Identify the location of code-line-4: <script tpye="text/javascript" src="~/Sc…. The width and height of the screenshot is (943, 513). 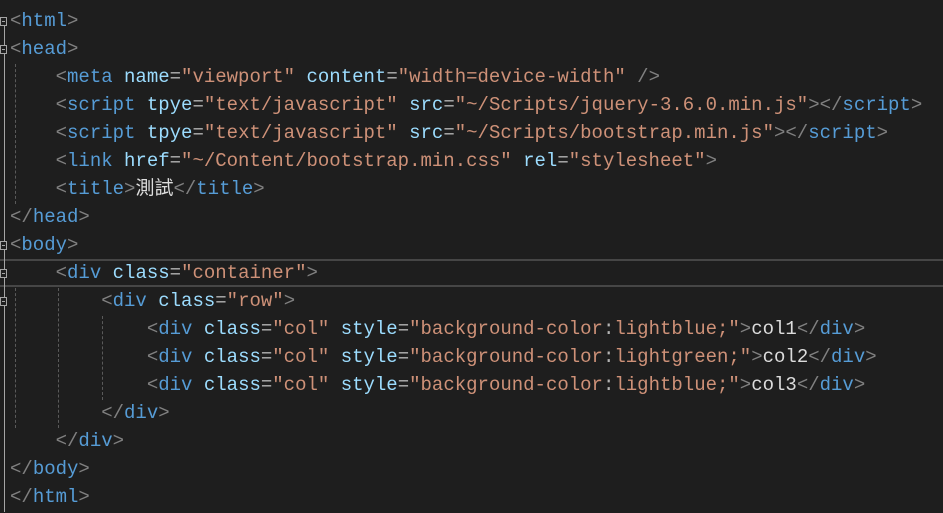
(466, 105).